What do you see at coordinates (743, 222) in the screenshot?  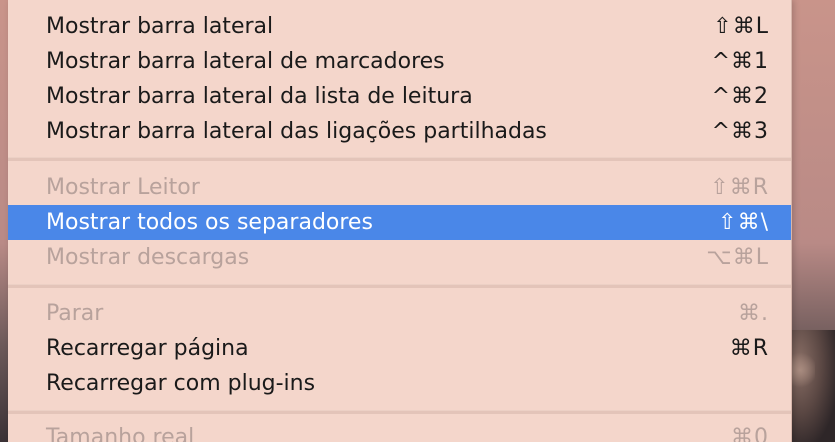 I see `menu-item-shortcut: ⇧⌘\` at bounding box center [743, 222].